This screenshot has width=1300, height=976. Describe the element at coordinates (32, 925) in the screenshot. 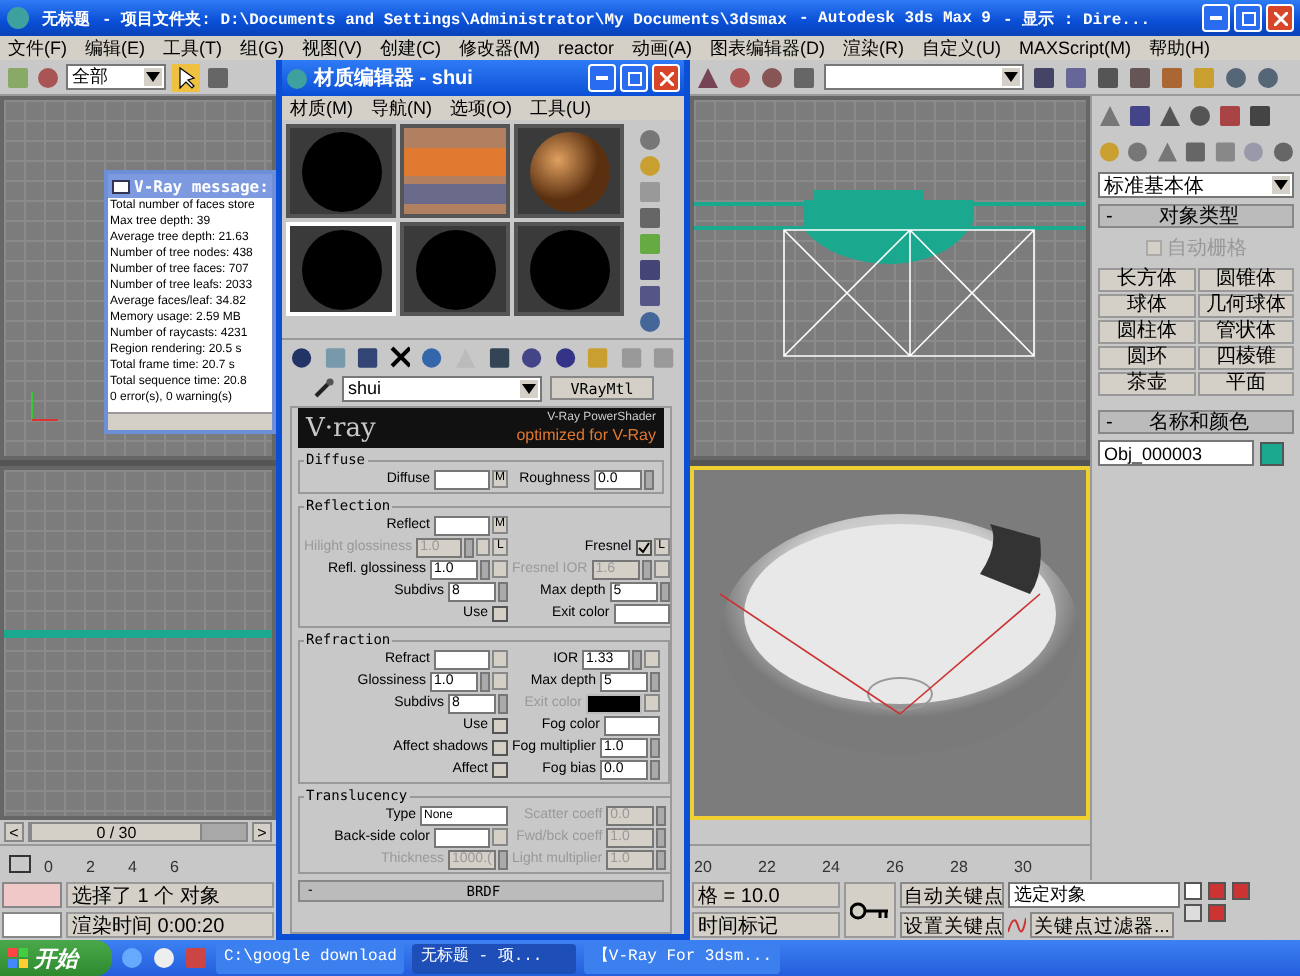

I see `maxscript-input-field` at that location.